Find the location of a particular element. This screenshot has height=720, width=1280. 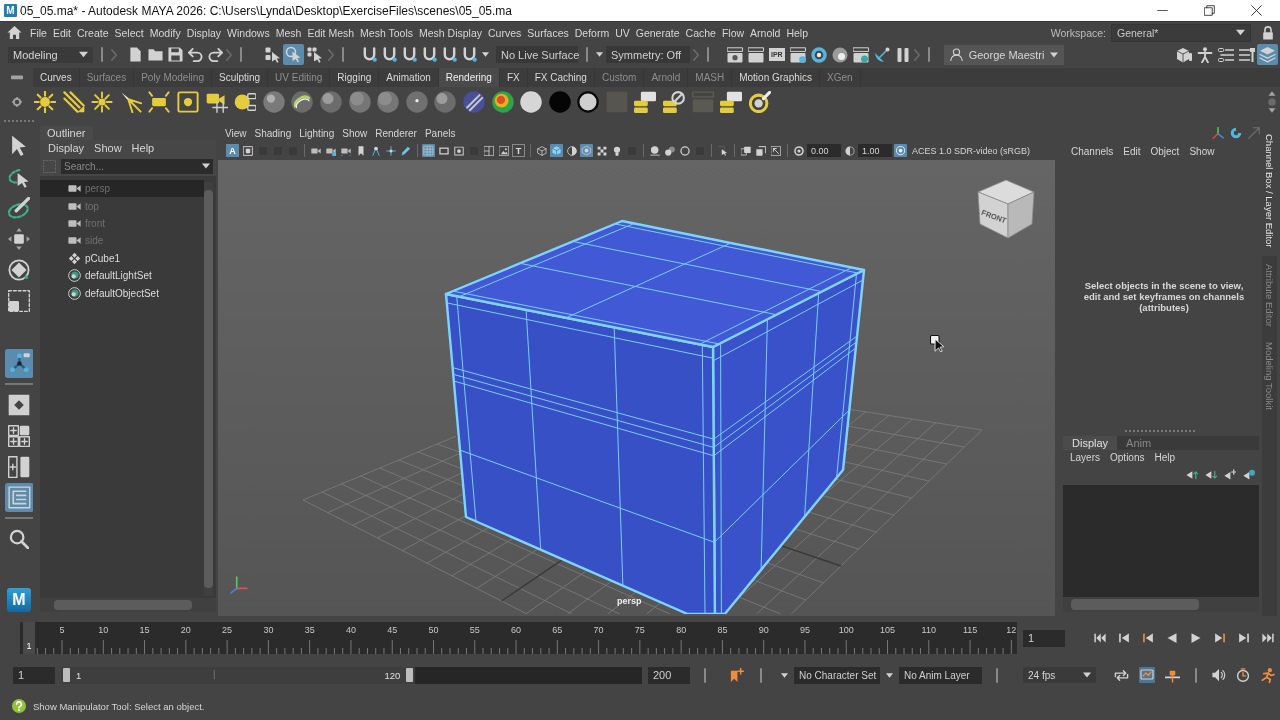

skip-to-end-icon is located at coordinates (1268, 638).